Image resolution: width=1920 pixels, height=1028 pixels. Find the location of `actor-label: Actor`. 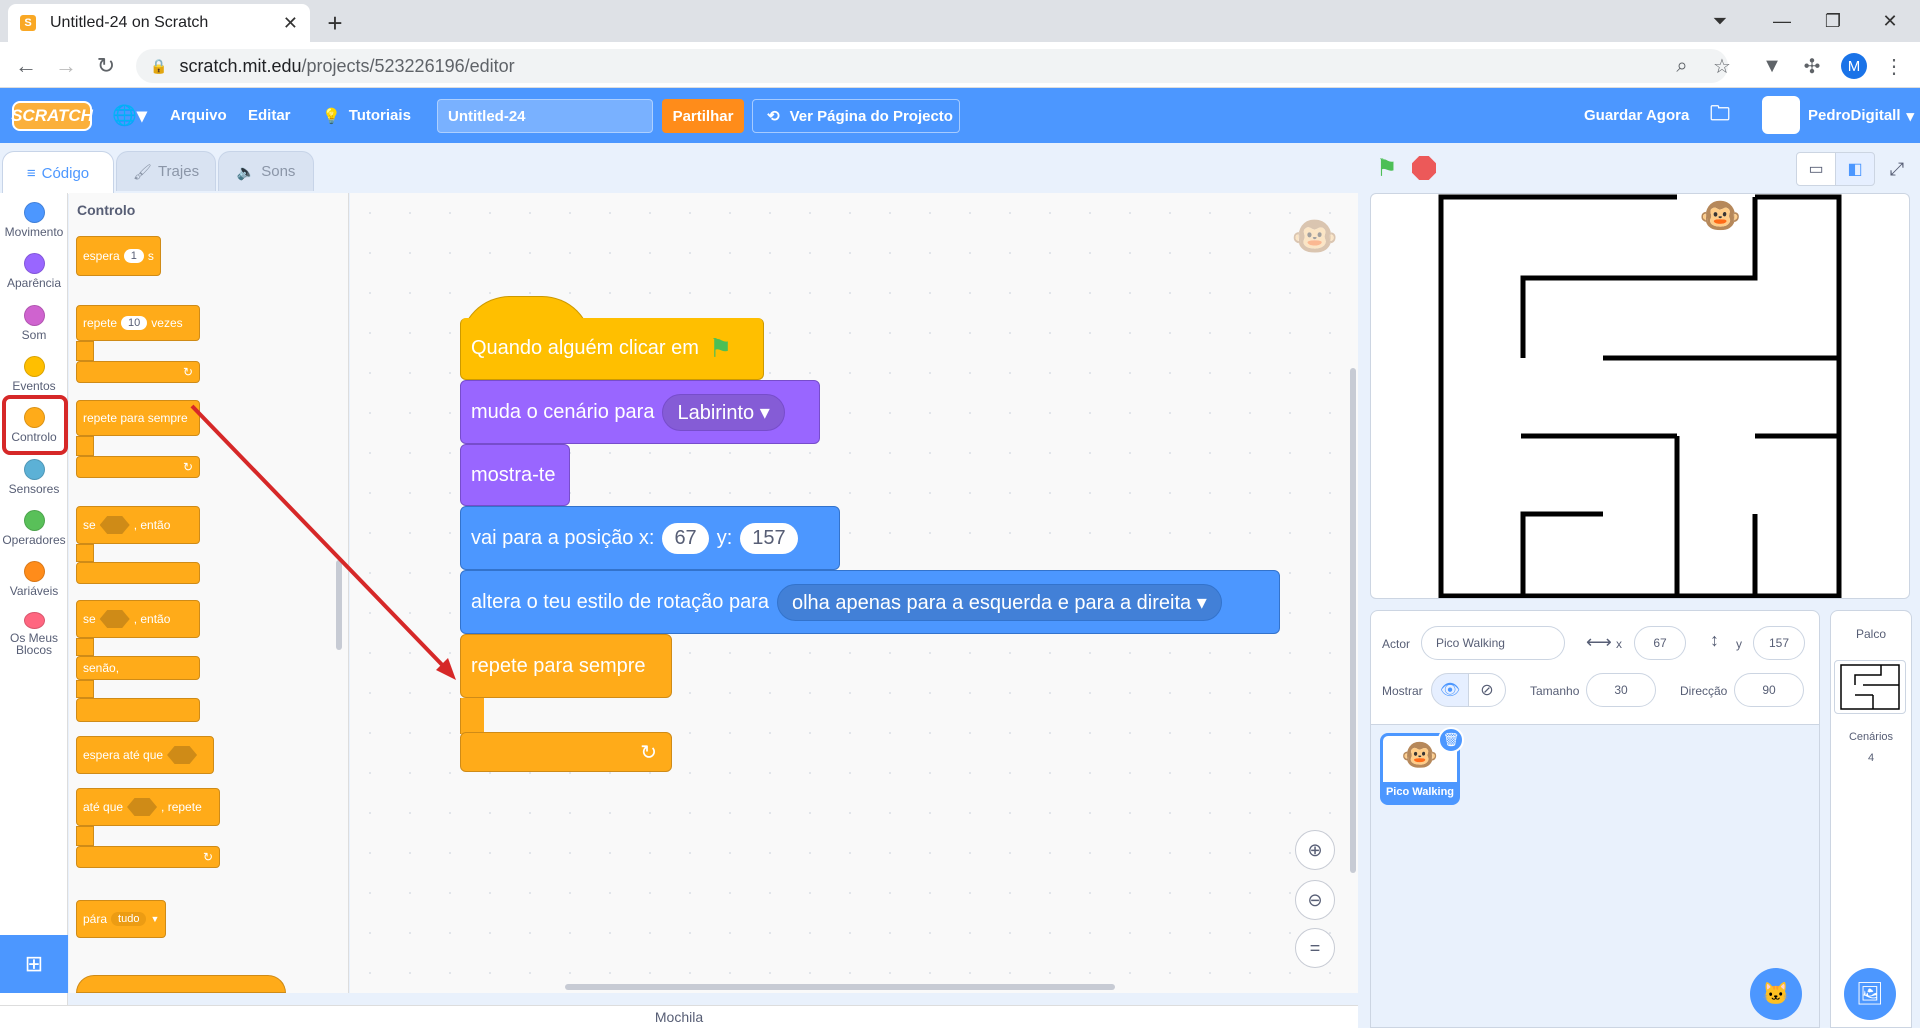

actor-label: Actor is located at coordinates (1396, 644).